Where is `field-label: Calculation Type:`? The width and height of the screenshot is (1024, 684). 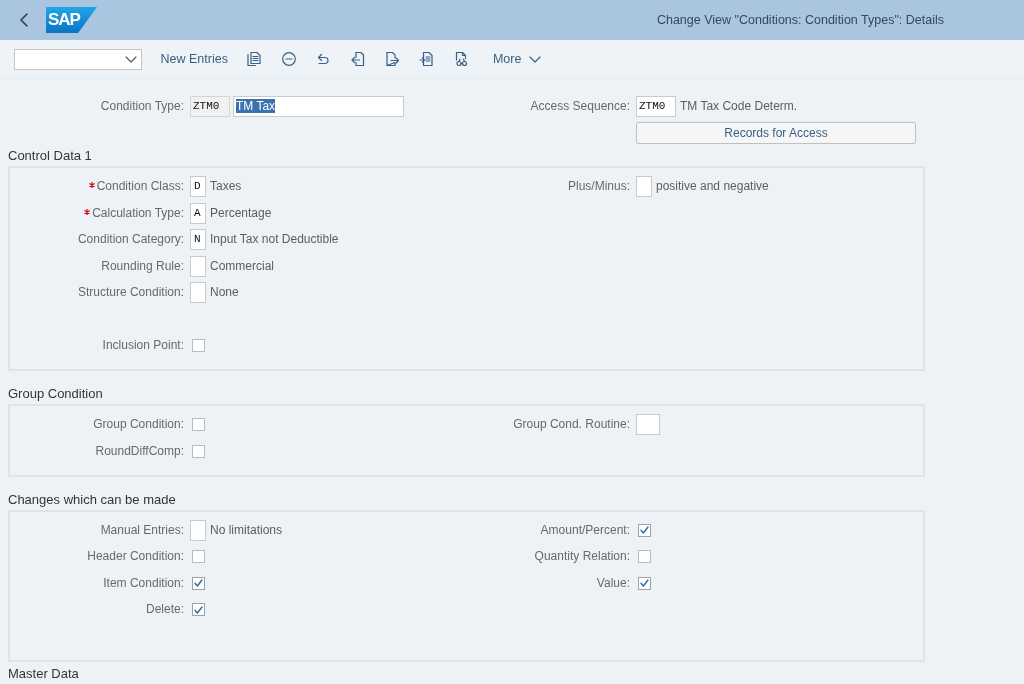
field-label: Calculation Type: is located at coordinates (138, 213).